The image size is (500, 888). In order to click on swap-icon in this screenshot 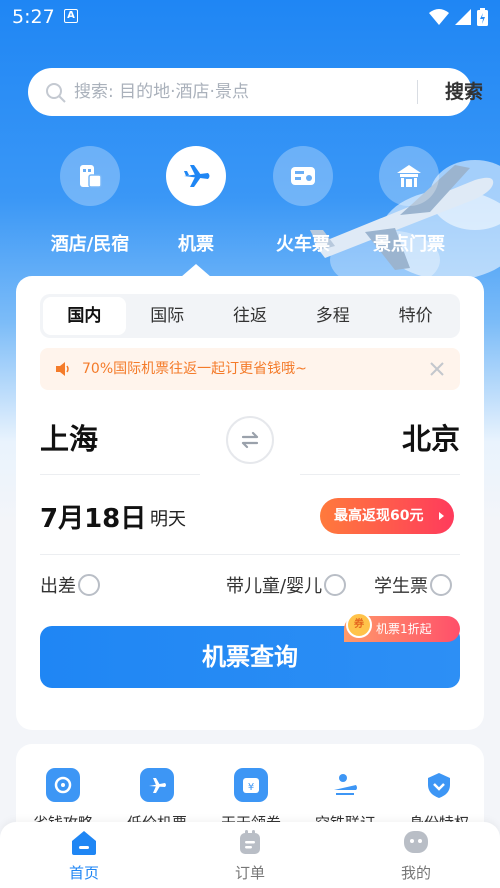, I will do `click(250, 440)`.